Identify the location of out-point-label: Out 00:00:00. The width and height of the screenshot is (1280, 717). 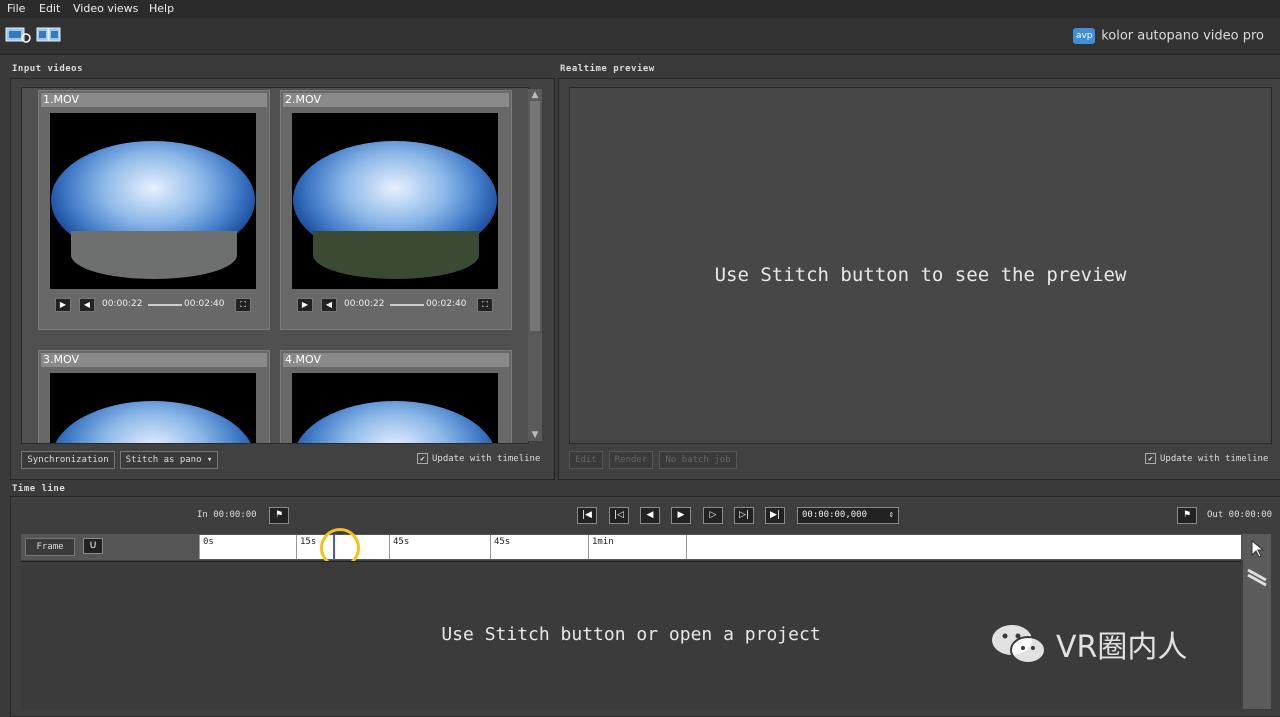
(1240, 515).